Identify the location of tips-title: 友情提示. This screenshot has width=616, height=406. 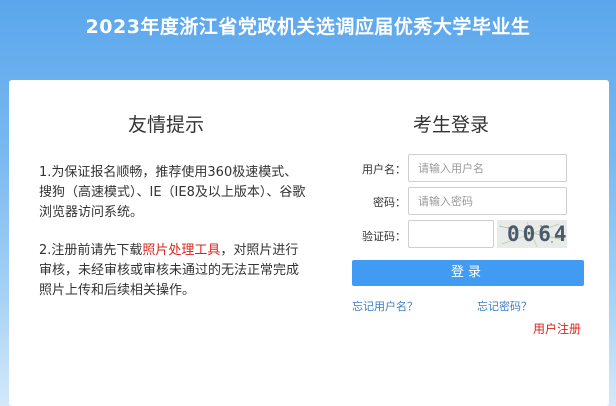
(166, 125).